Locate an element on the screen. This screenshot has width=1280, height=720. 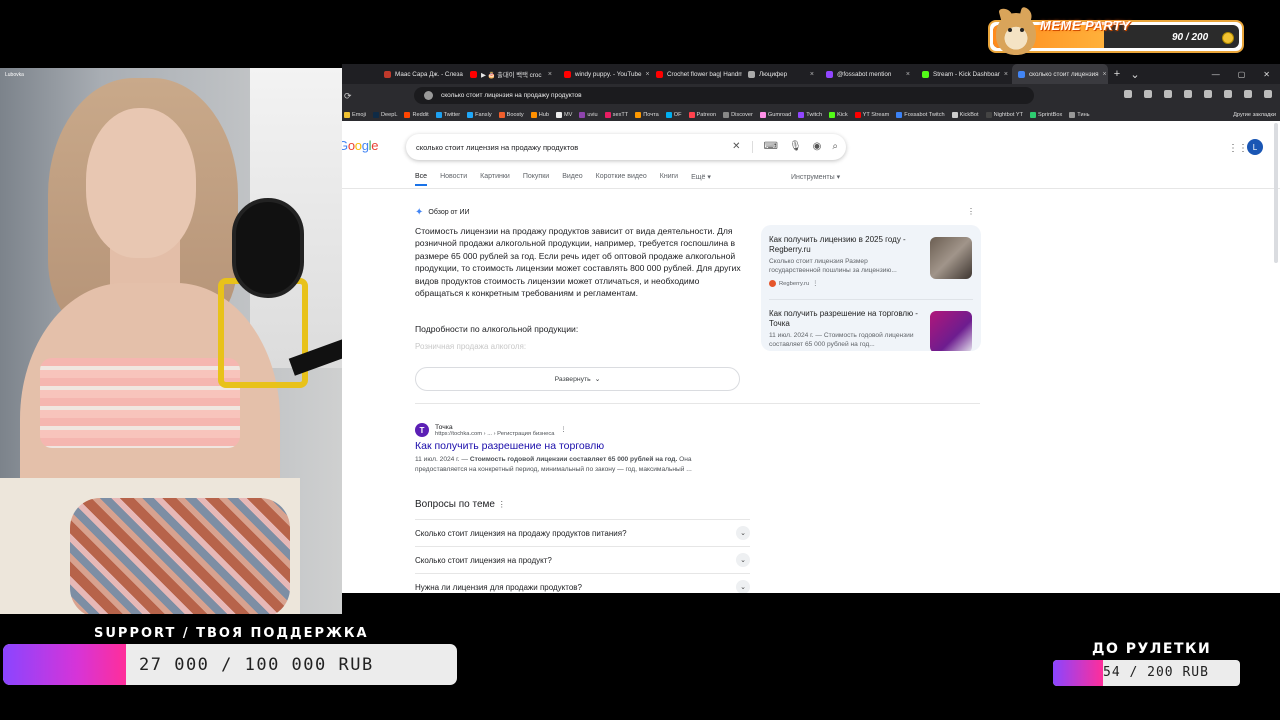
doge-ear is located at coordinates (1006, 15).